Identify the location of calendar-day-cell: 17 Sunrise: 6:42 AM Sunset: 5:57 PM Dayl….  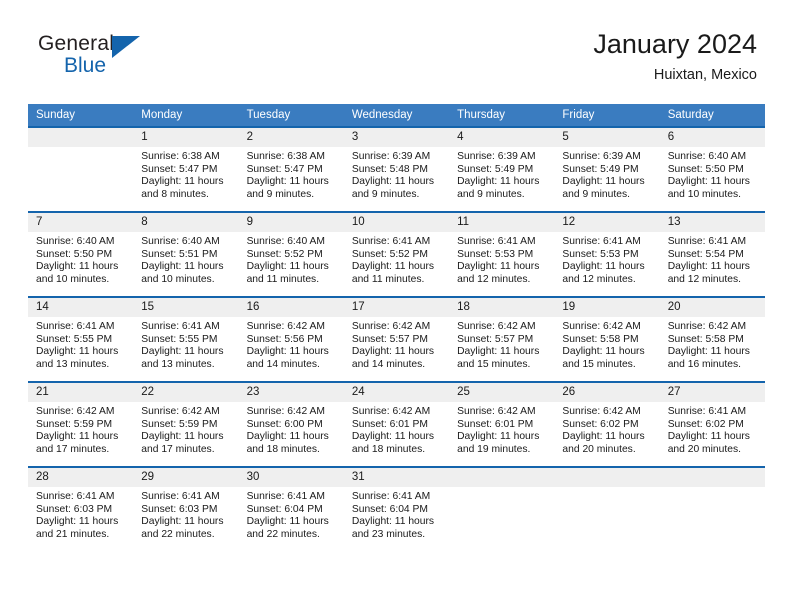
(396, 339).